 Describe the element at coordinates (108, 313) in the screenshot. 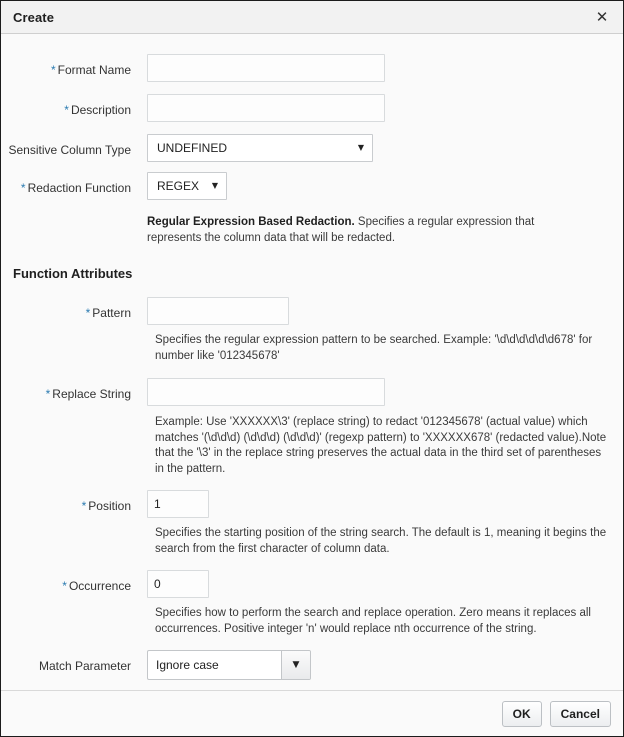

I see `pattern-label: * Pattern` at that location.